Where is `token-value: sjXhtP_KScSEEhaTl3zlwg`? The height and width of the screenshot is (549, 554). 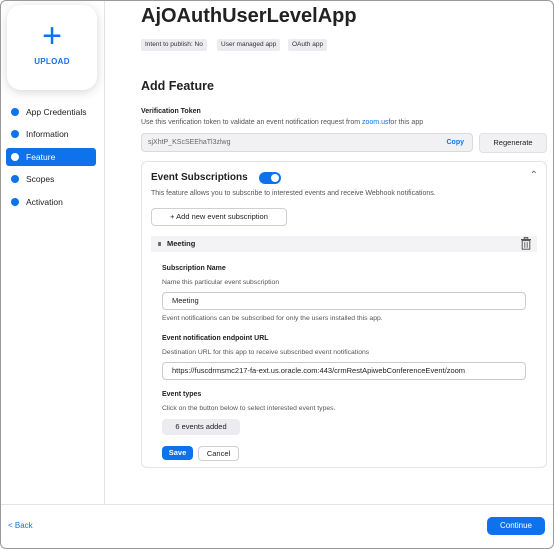
token-value: sjXhtP_KScSEEhaTl3zlwg is located at coordinates (189, 142).